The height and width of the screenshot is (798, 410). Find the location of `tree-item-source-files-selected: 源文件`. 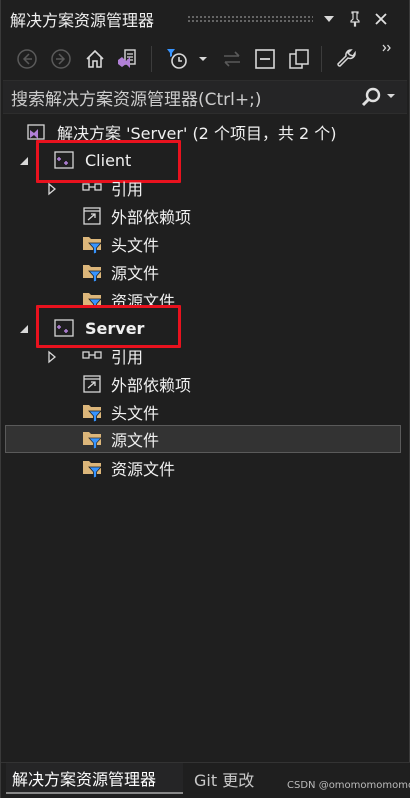

tree-item-source-files-selected: 源文件 is located at coordinates (203, 439).